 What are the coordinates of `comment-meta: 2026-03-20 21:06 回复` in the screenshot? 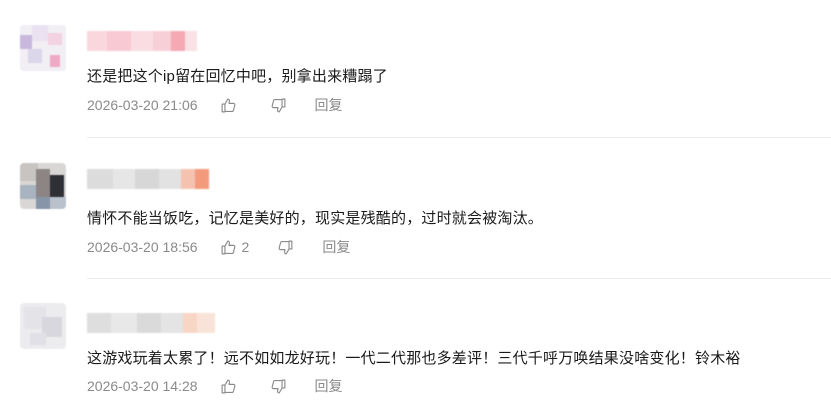 It's located at (215, 105).